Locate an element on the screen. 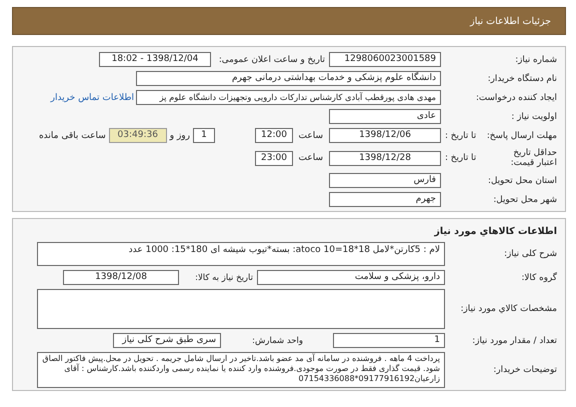 The width and height of the screenshot is (576, 407). remaining-label: ساعت باقی مانده is located at coordinates (72, 135).